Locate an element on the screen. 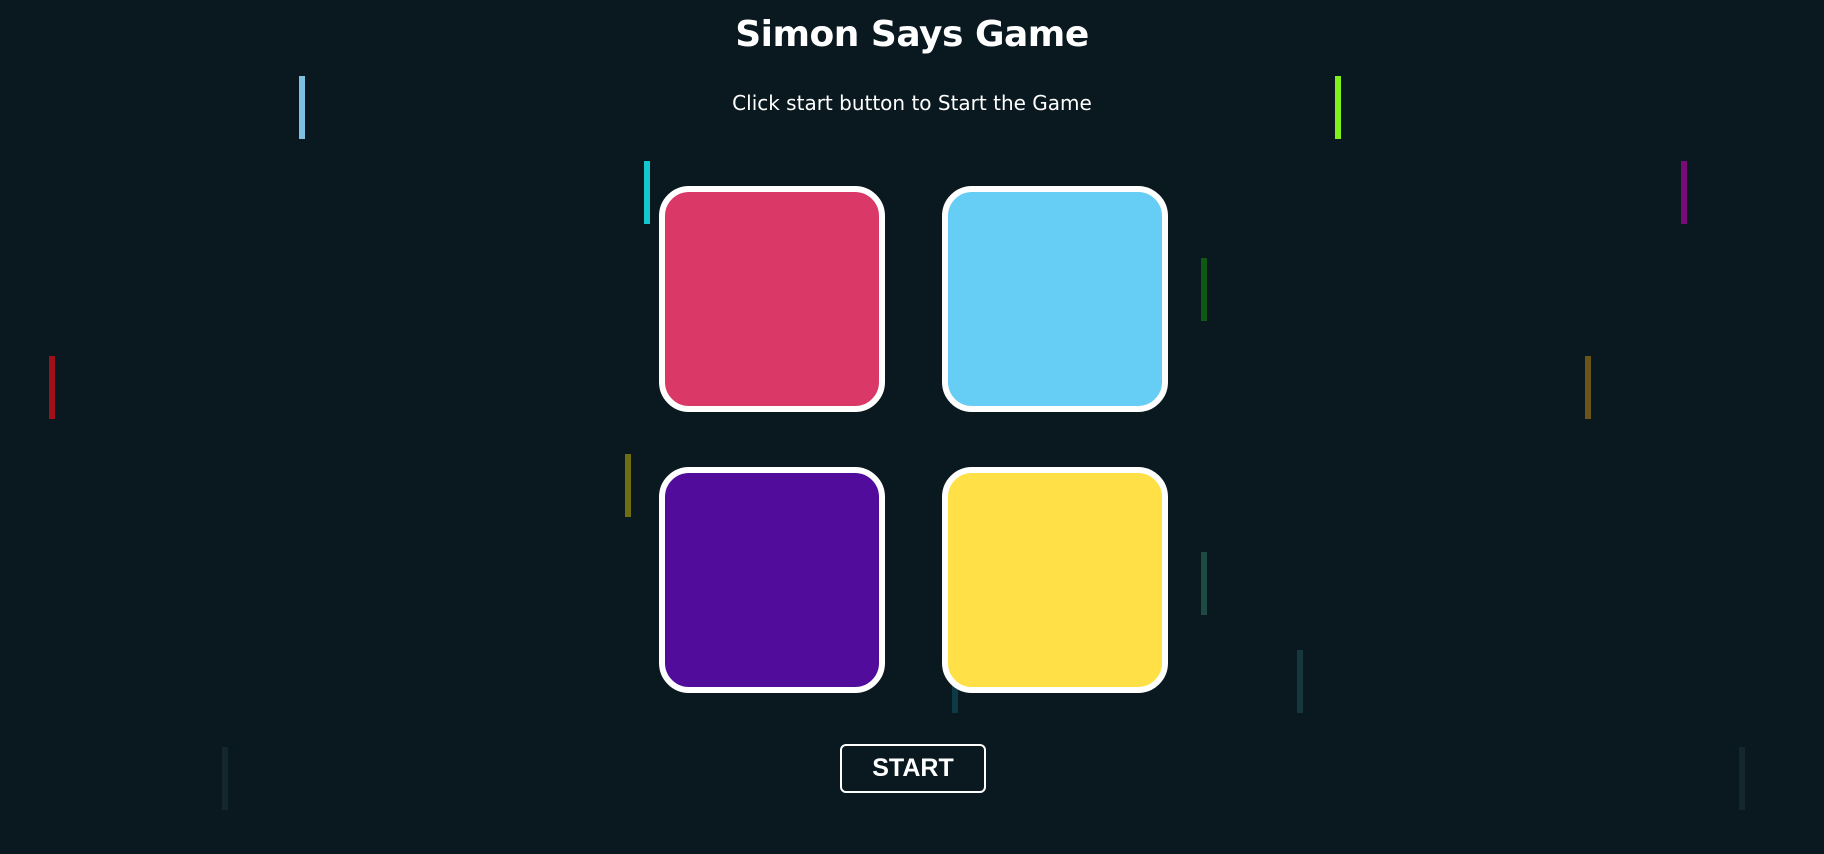 Image resolution: width=1824 pixels, height=854 pixels. game-status-text: Click start button to Start the Game is located at coordinates (912, 103).